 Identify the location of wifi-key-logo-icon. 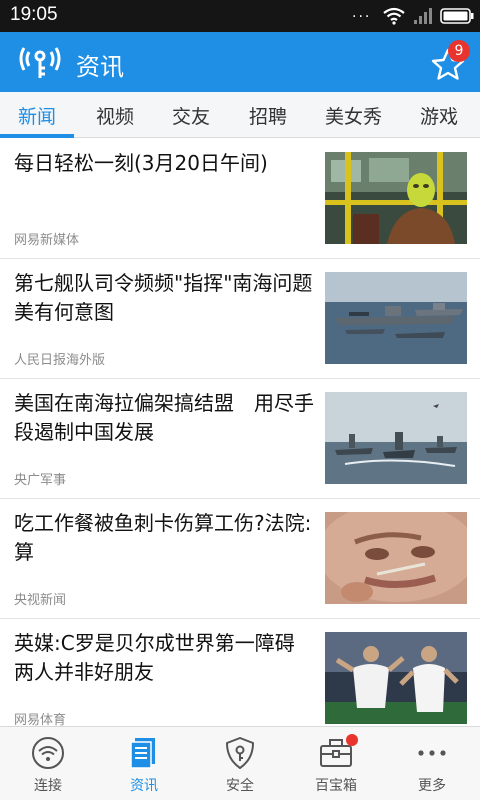
(40, 62).